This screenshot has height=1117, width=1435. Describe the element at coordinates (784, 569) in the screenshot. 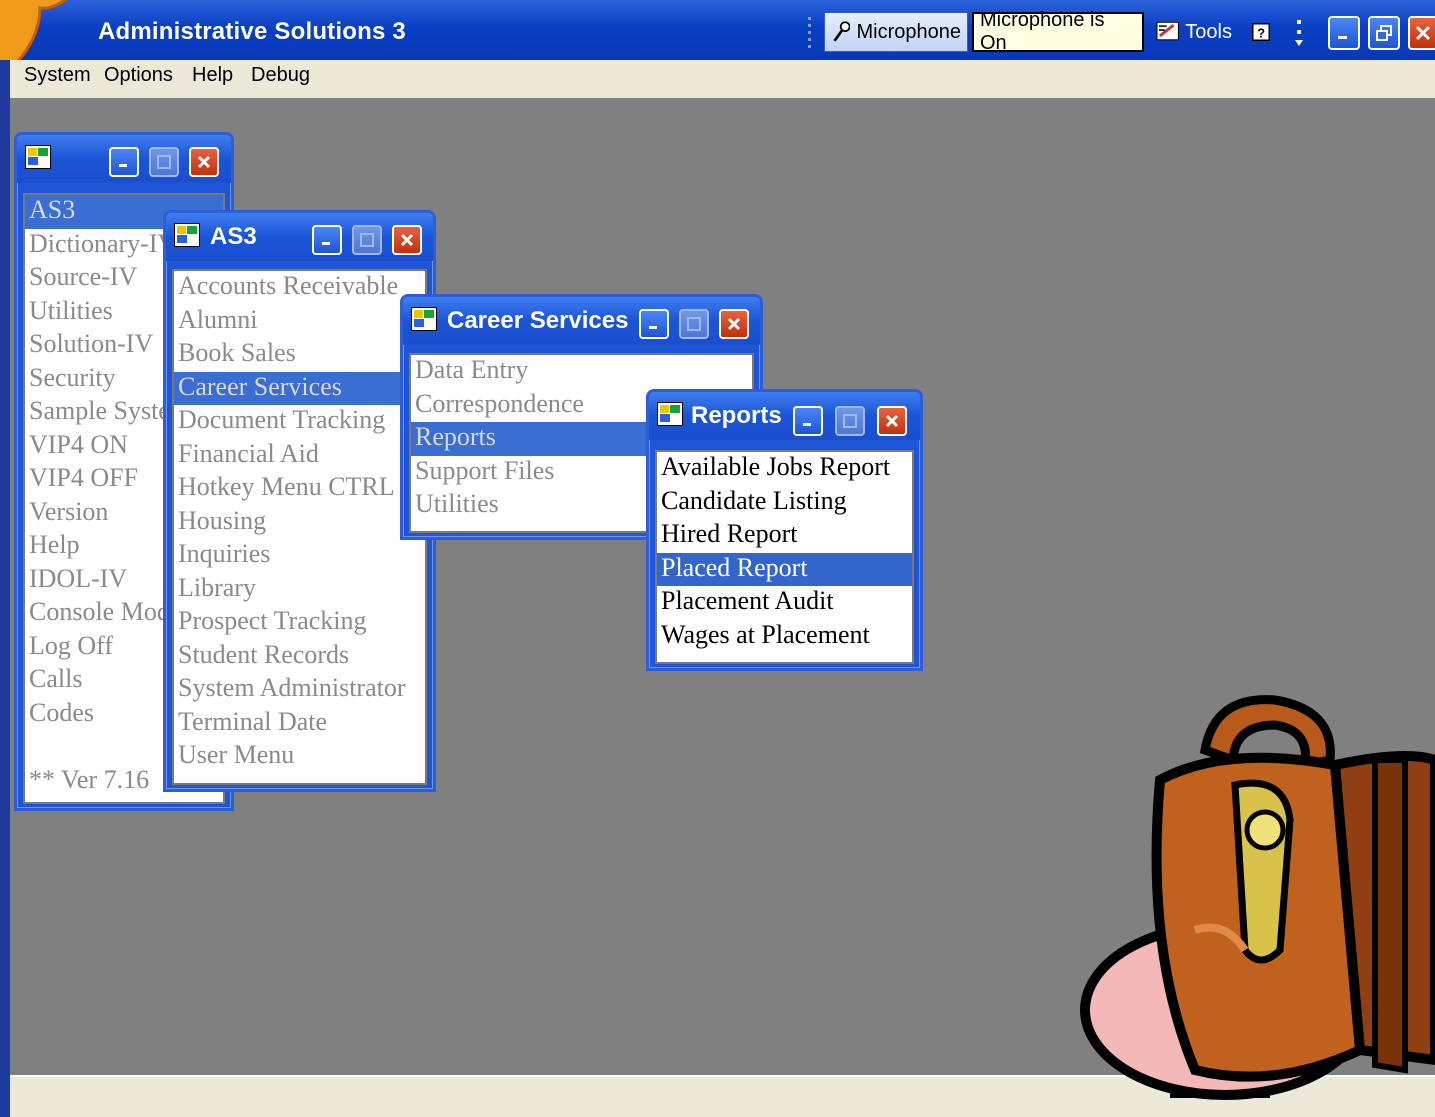

I see `list-item: Placed Report` at that location.